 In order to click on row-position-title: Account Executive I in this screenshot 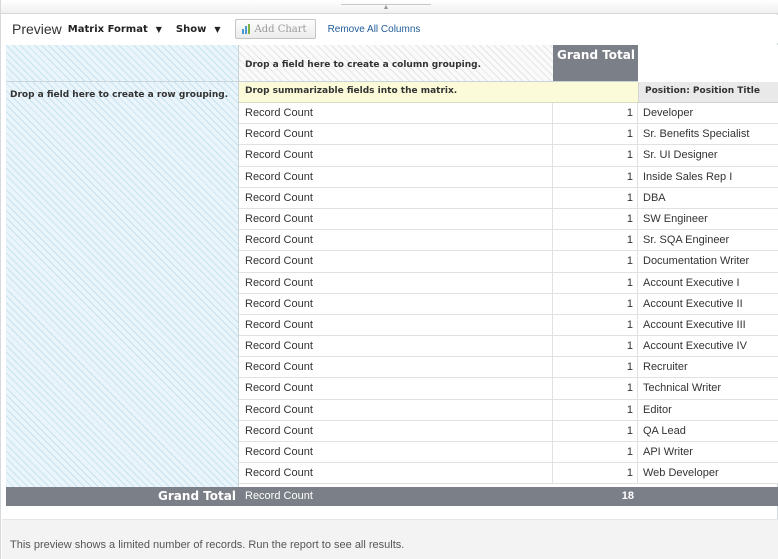, I will do `click(691, 282)`.